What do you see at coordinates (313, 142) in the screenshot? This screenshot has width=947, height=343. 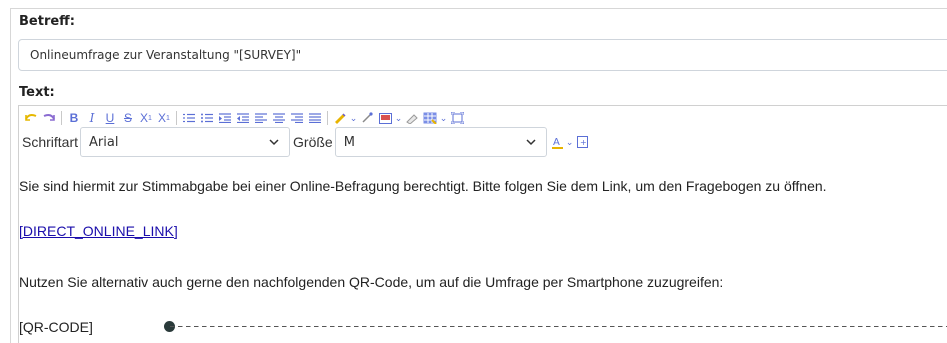 I see `font-size-label: Größe` at bounding box center [313, 142].